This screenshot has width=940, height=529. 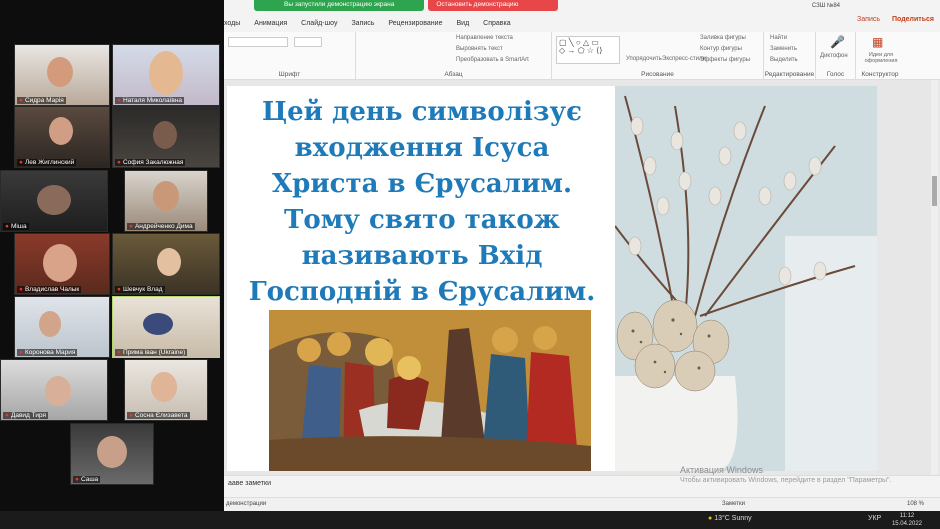 What do you see at coordinates (710, 518) in the screenshot?
I see `sun-icon: ●` at bounding box center [710, 518].